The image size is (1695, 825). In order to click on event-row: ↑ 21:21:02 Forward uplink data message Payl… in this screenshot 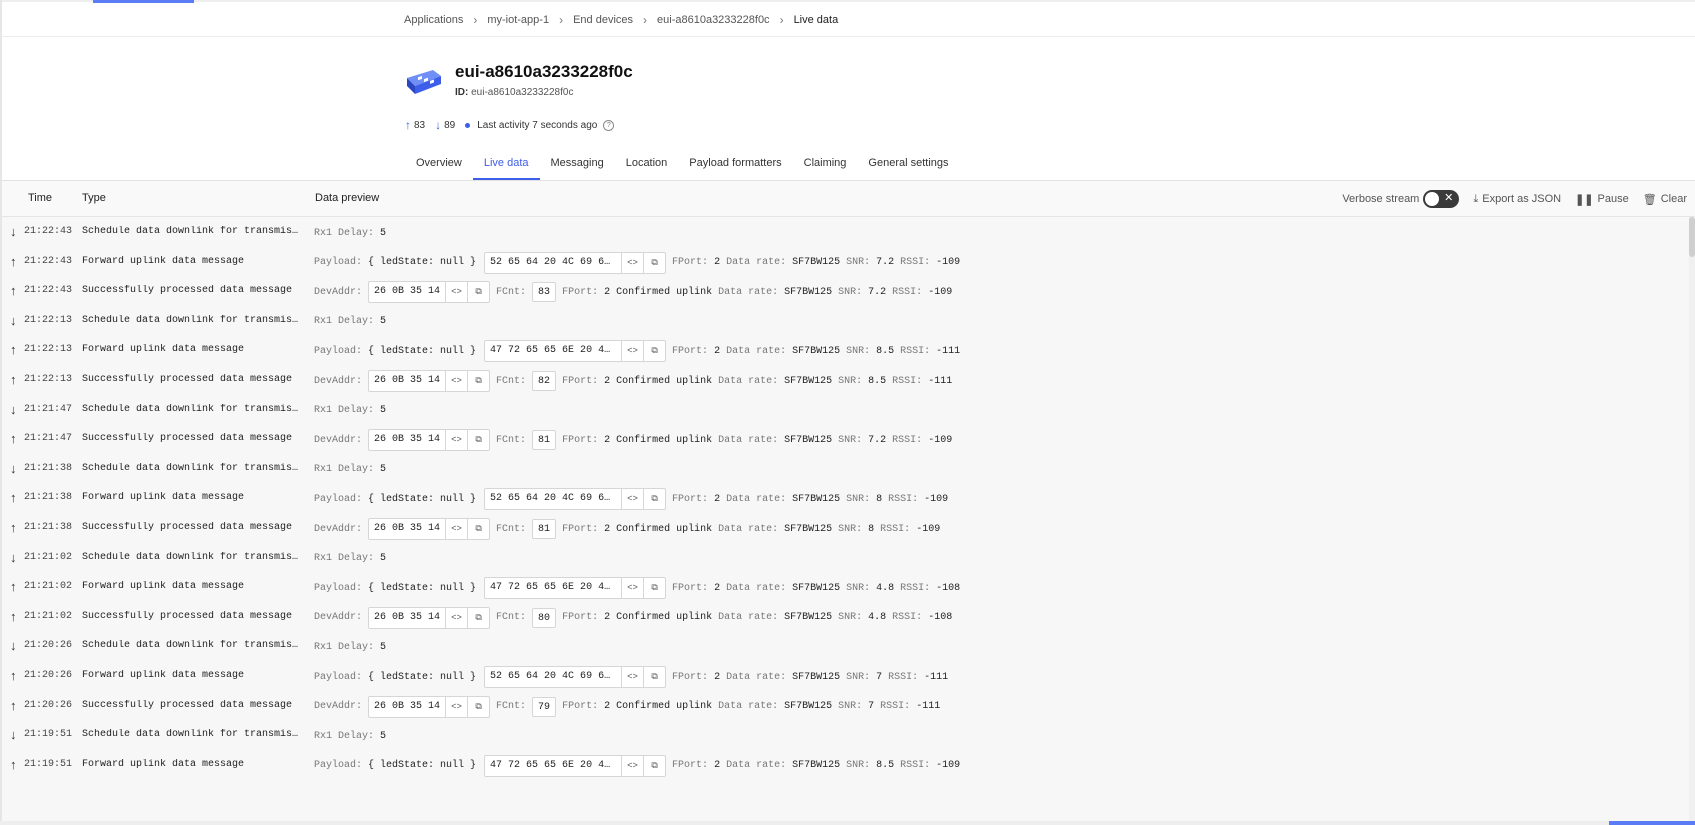, I will do `click(847, 588)`.